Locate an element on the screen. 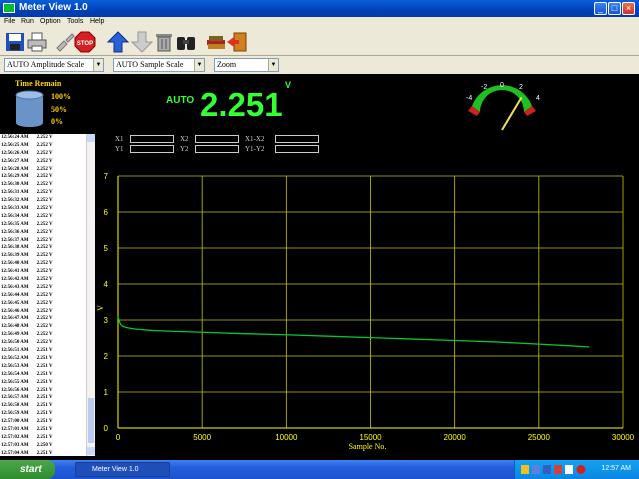 The width and height of the screenshot is (639, 479). scroll-up-button is located at coordinates (91, 138).